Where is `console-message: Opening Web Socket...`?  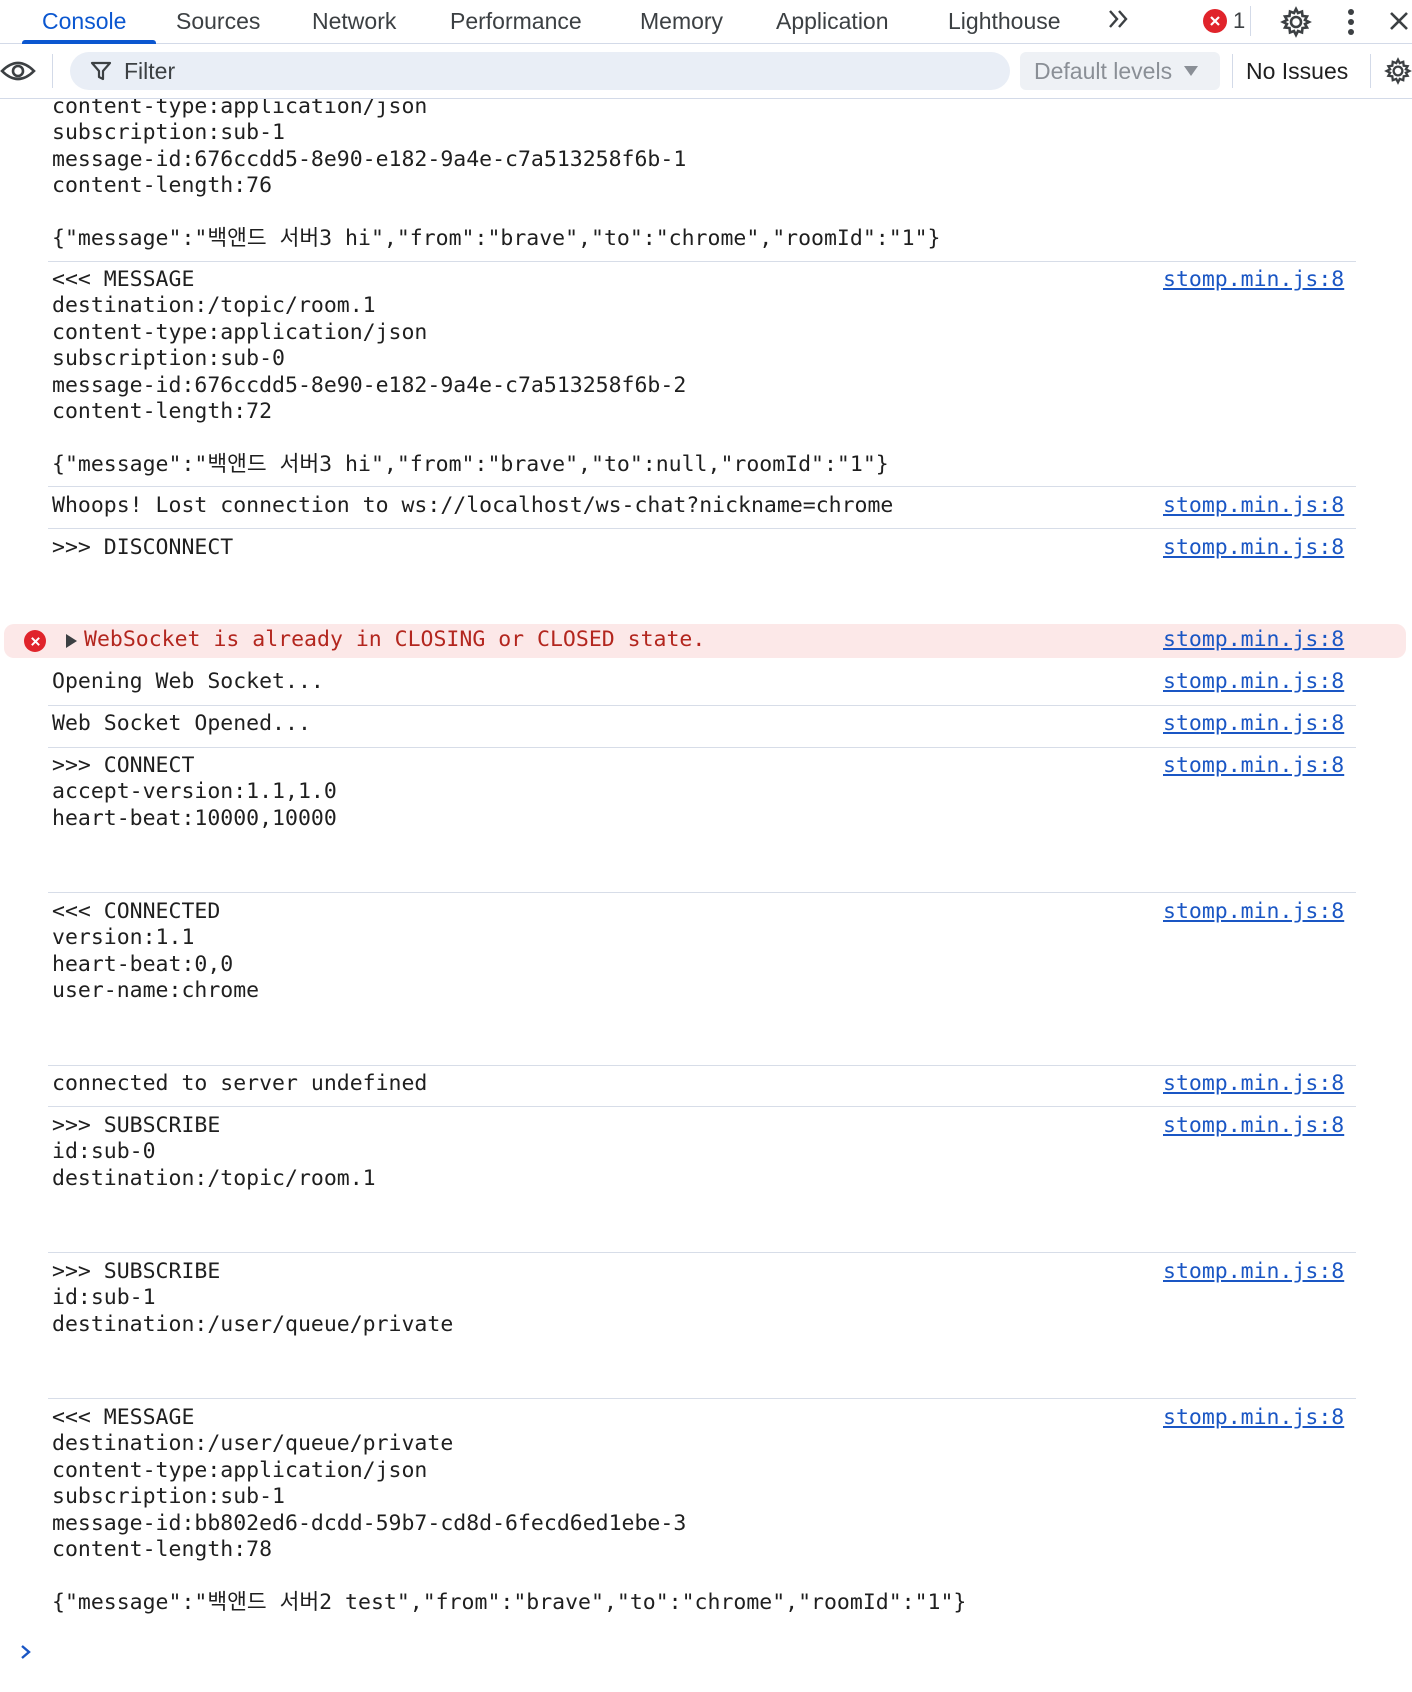 console-message: Opening Web Socket... is located at coordinates (188, 681).